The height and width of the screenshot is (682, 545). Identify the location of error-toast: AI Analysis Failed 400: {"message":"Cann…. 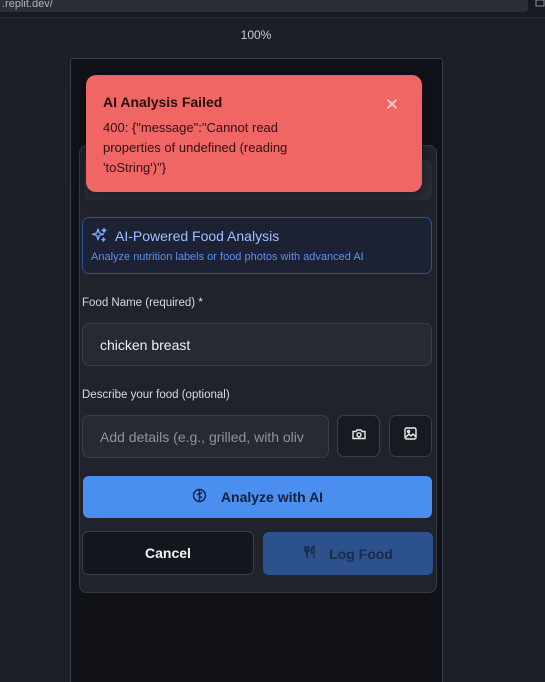
(254, 133).